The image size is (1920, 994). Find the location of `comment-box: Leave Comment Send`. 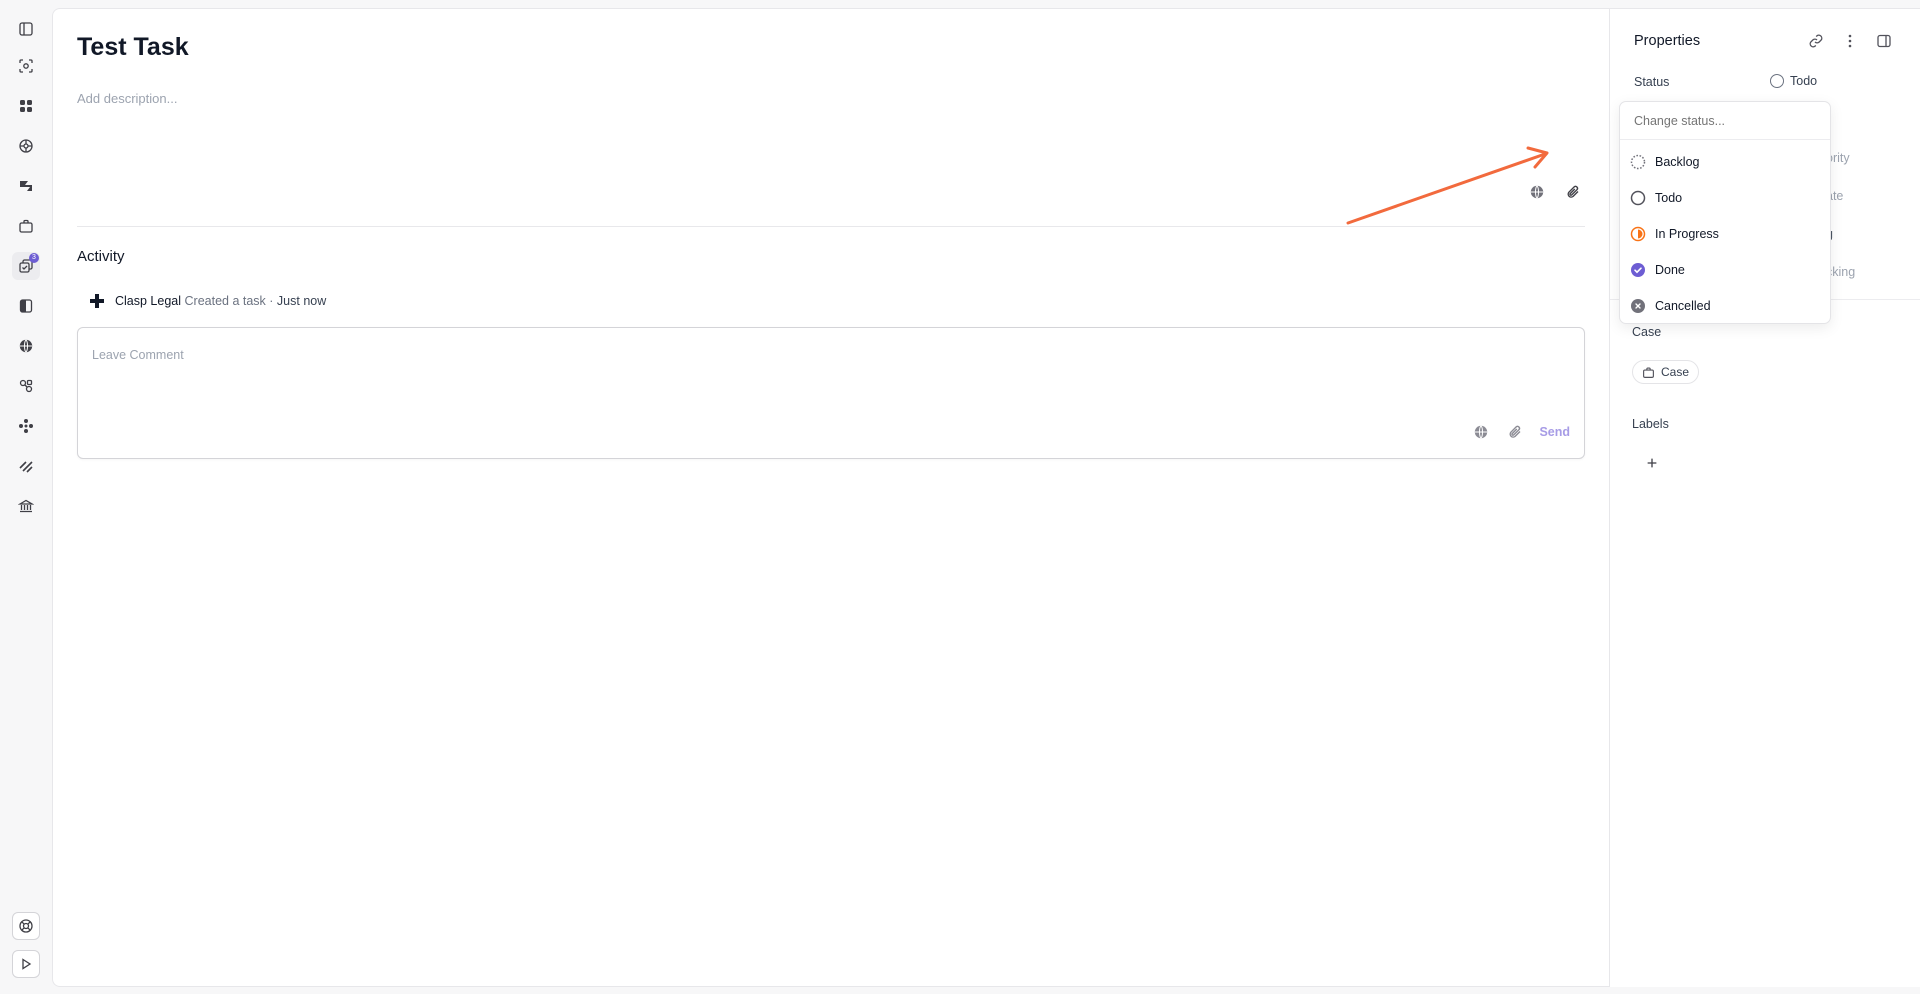

comment-box: Leave Comment Send is located at coordinates (831, 393).